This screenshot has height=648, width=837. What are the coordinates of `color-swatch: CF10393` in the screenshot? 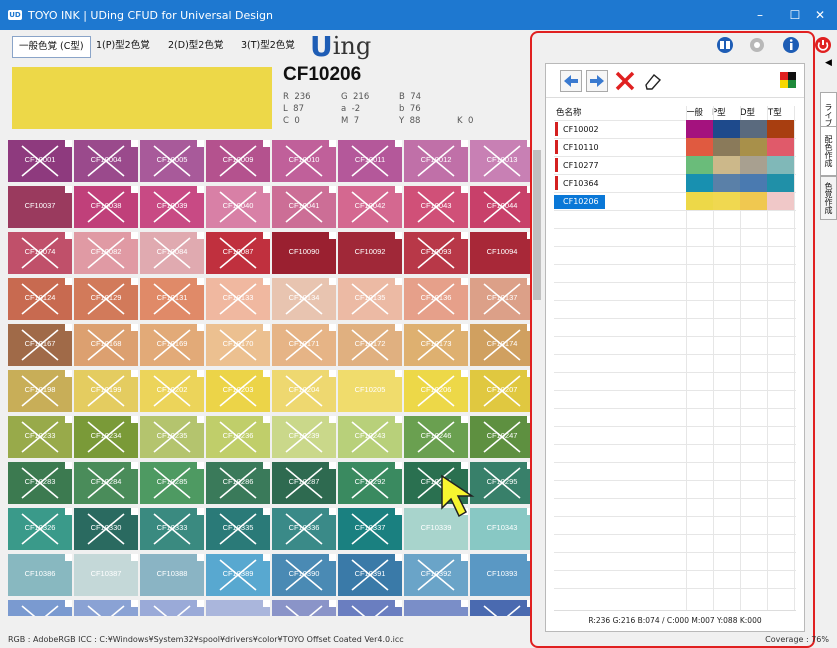 It's located at (500, 575).